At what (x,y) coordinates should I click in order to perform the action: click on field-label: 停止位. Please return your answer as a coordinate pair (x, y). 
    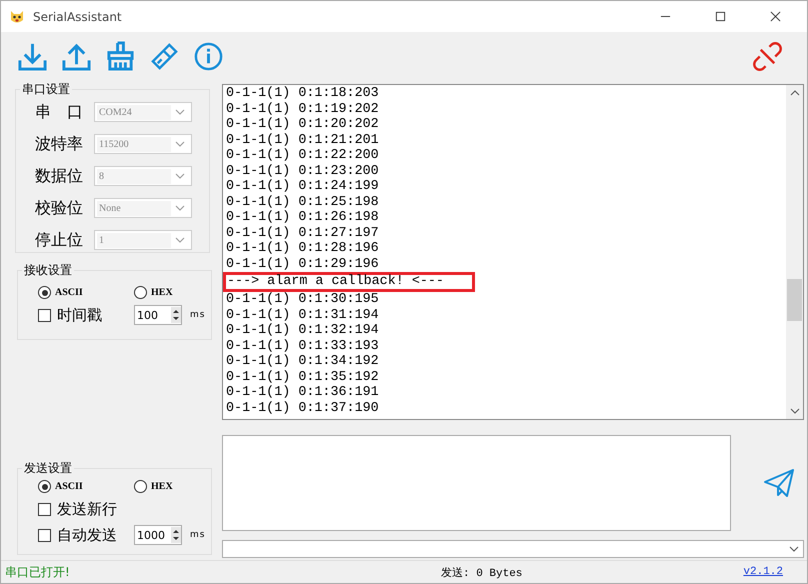
    Looking at the image, I should click on (59, 240).